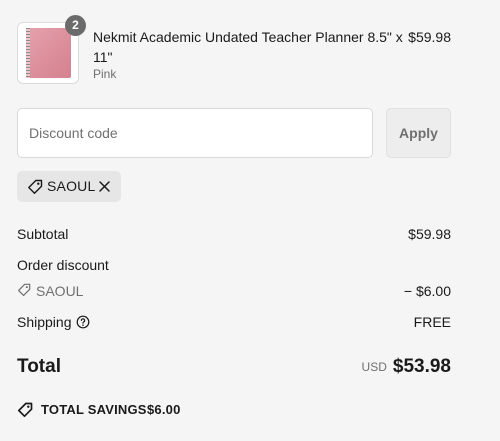 The image size is (500, 441). What do you see at coordinates (39, 366) in the screenshot?
I see `total-label: Total` at bounding box center [39, 366].